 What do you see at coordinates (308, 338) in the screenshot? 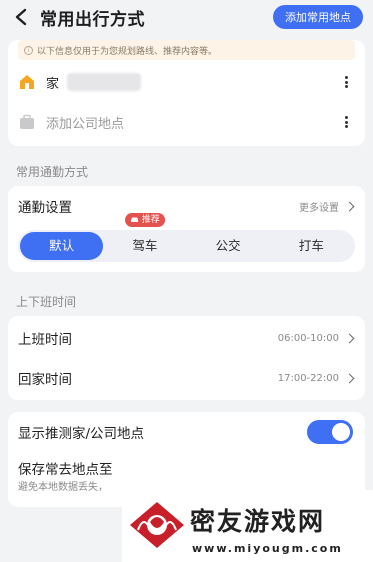
I see `go-to-work-value: 06:00-10:00` at bounding box center [308, 338].